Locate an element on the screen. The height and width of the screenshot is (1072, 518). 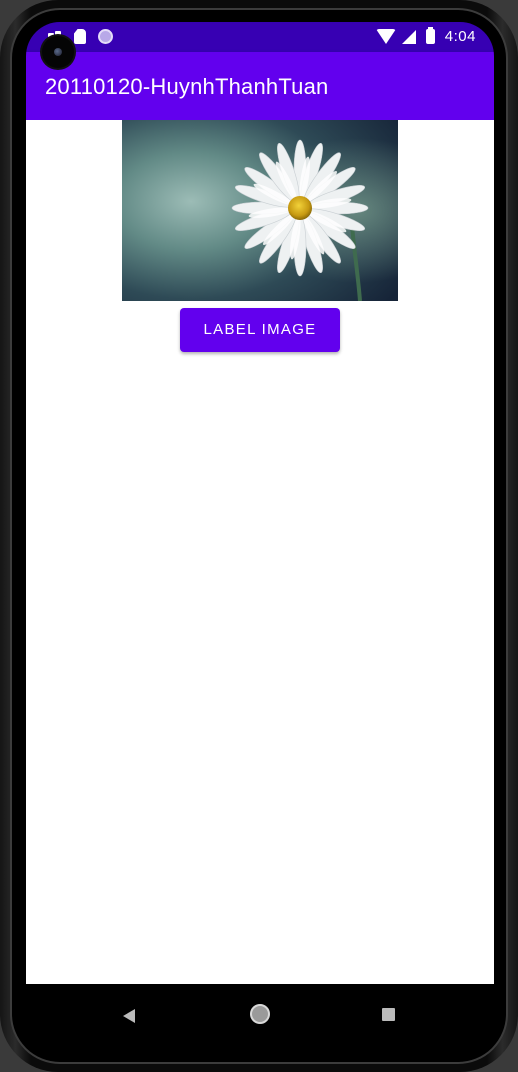
battery-icon is located at coordinates (430, 35).